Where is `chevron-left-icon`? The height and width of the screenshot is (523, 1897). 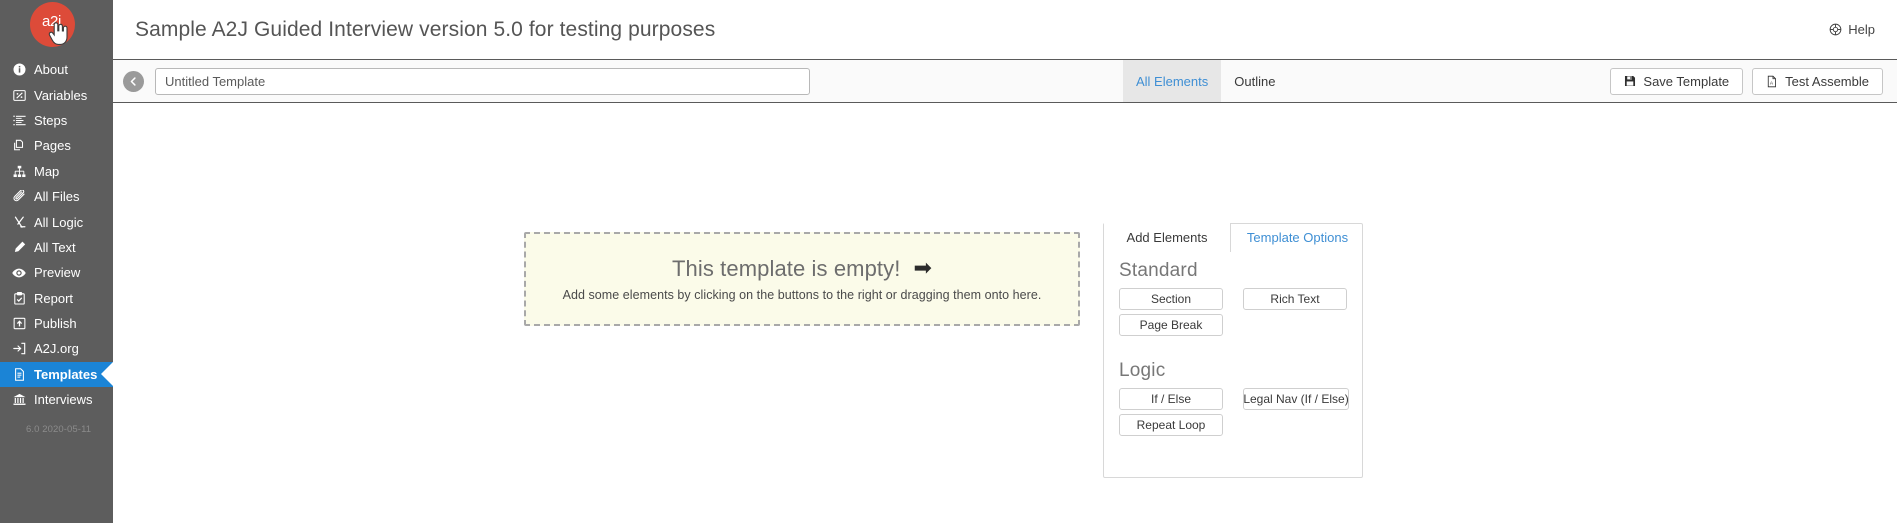 chevron-left-icon is located at coordinates (133, 81).